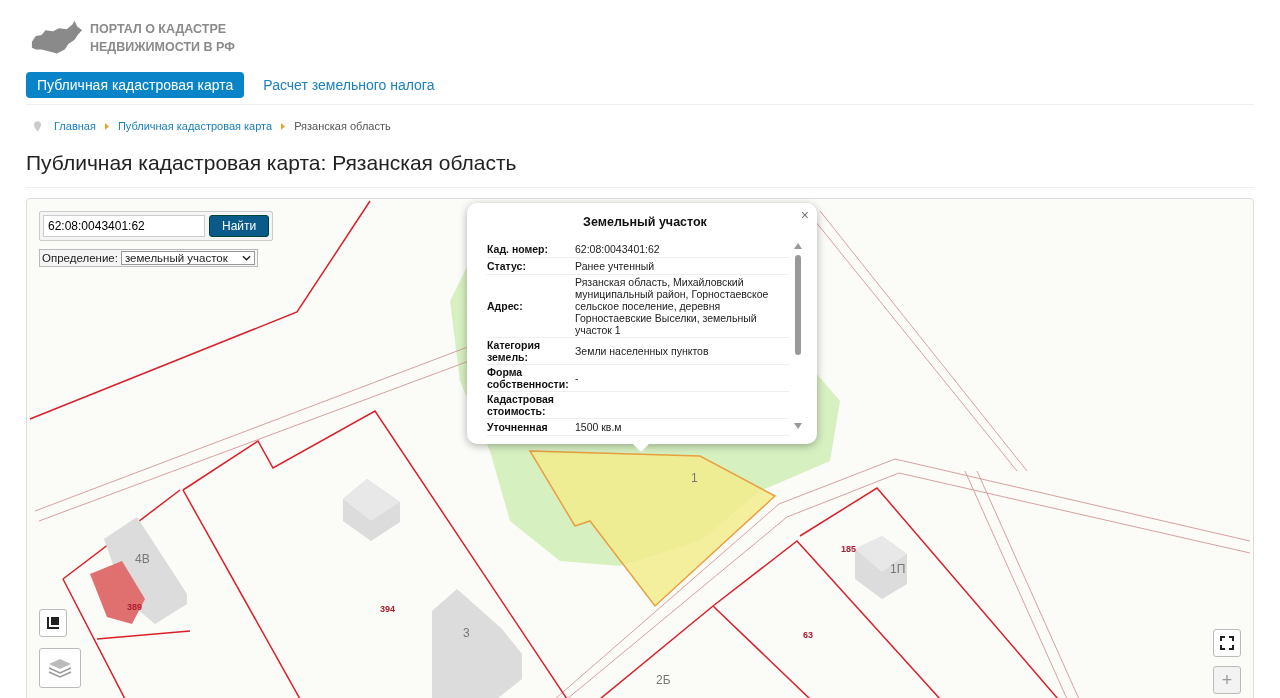  What do you see at coordinates (642, 351) in the screenshot?
I see `field-value: Земли населенных пунктов` at bounding box center [642, 351].